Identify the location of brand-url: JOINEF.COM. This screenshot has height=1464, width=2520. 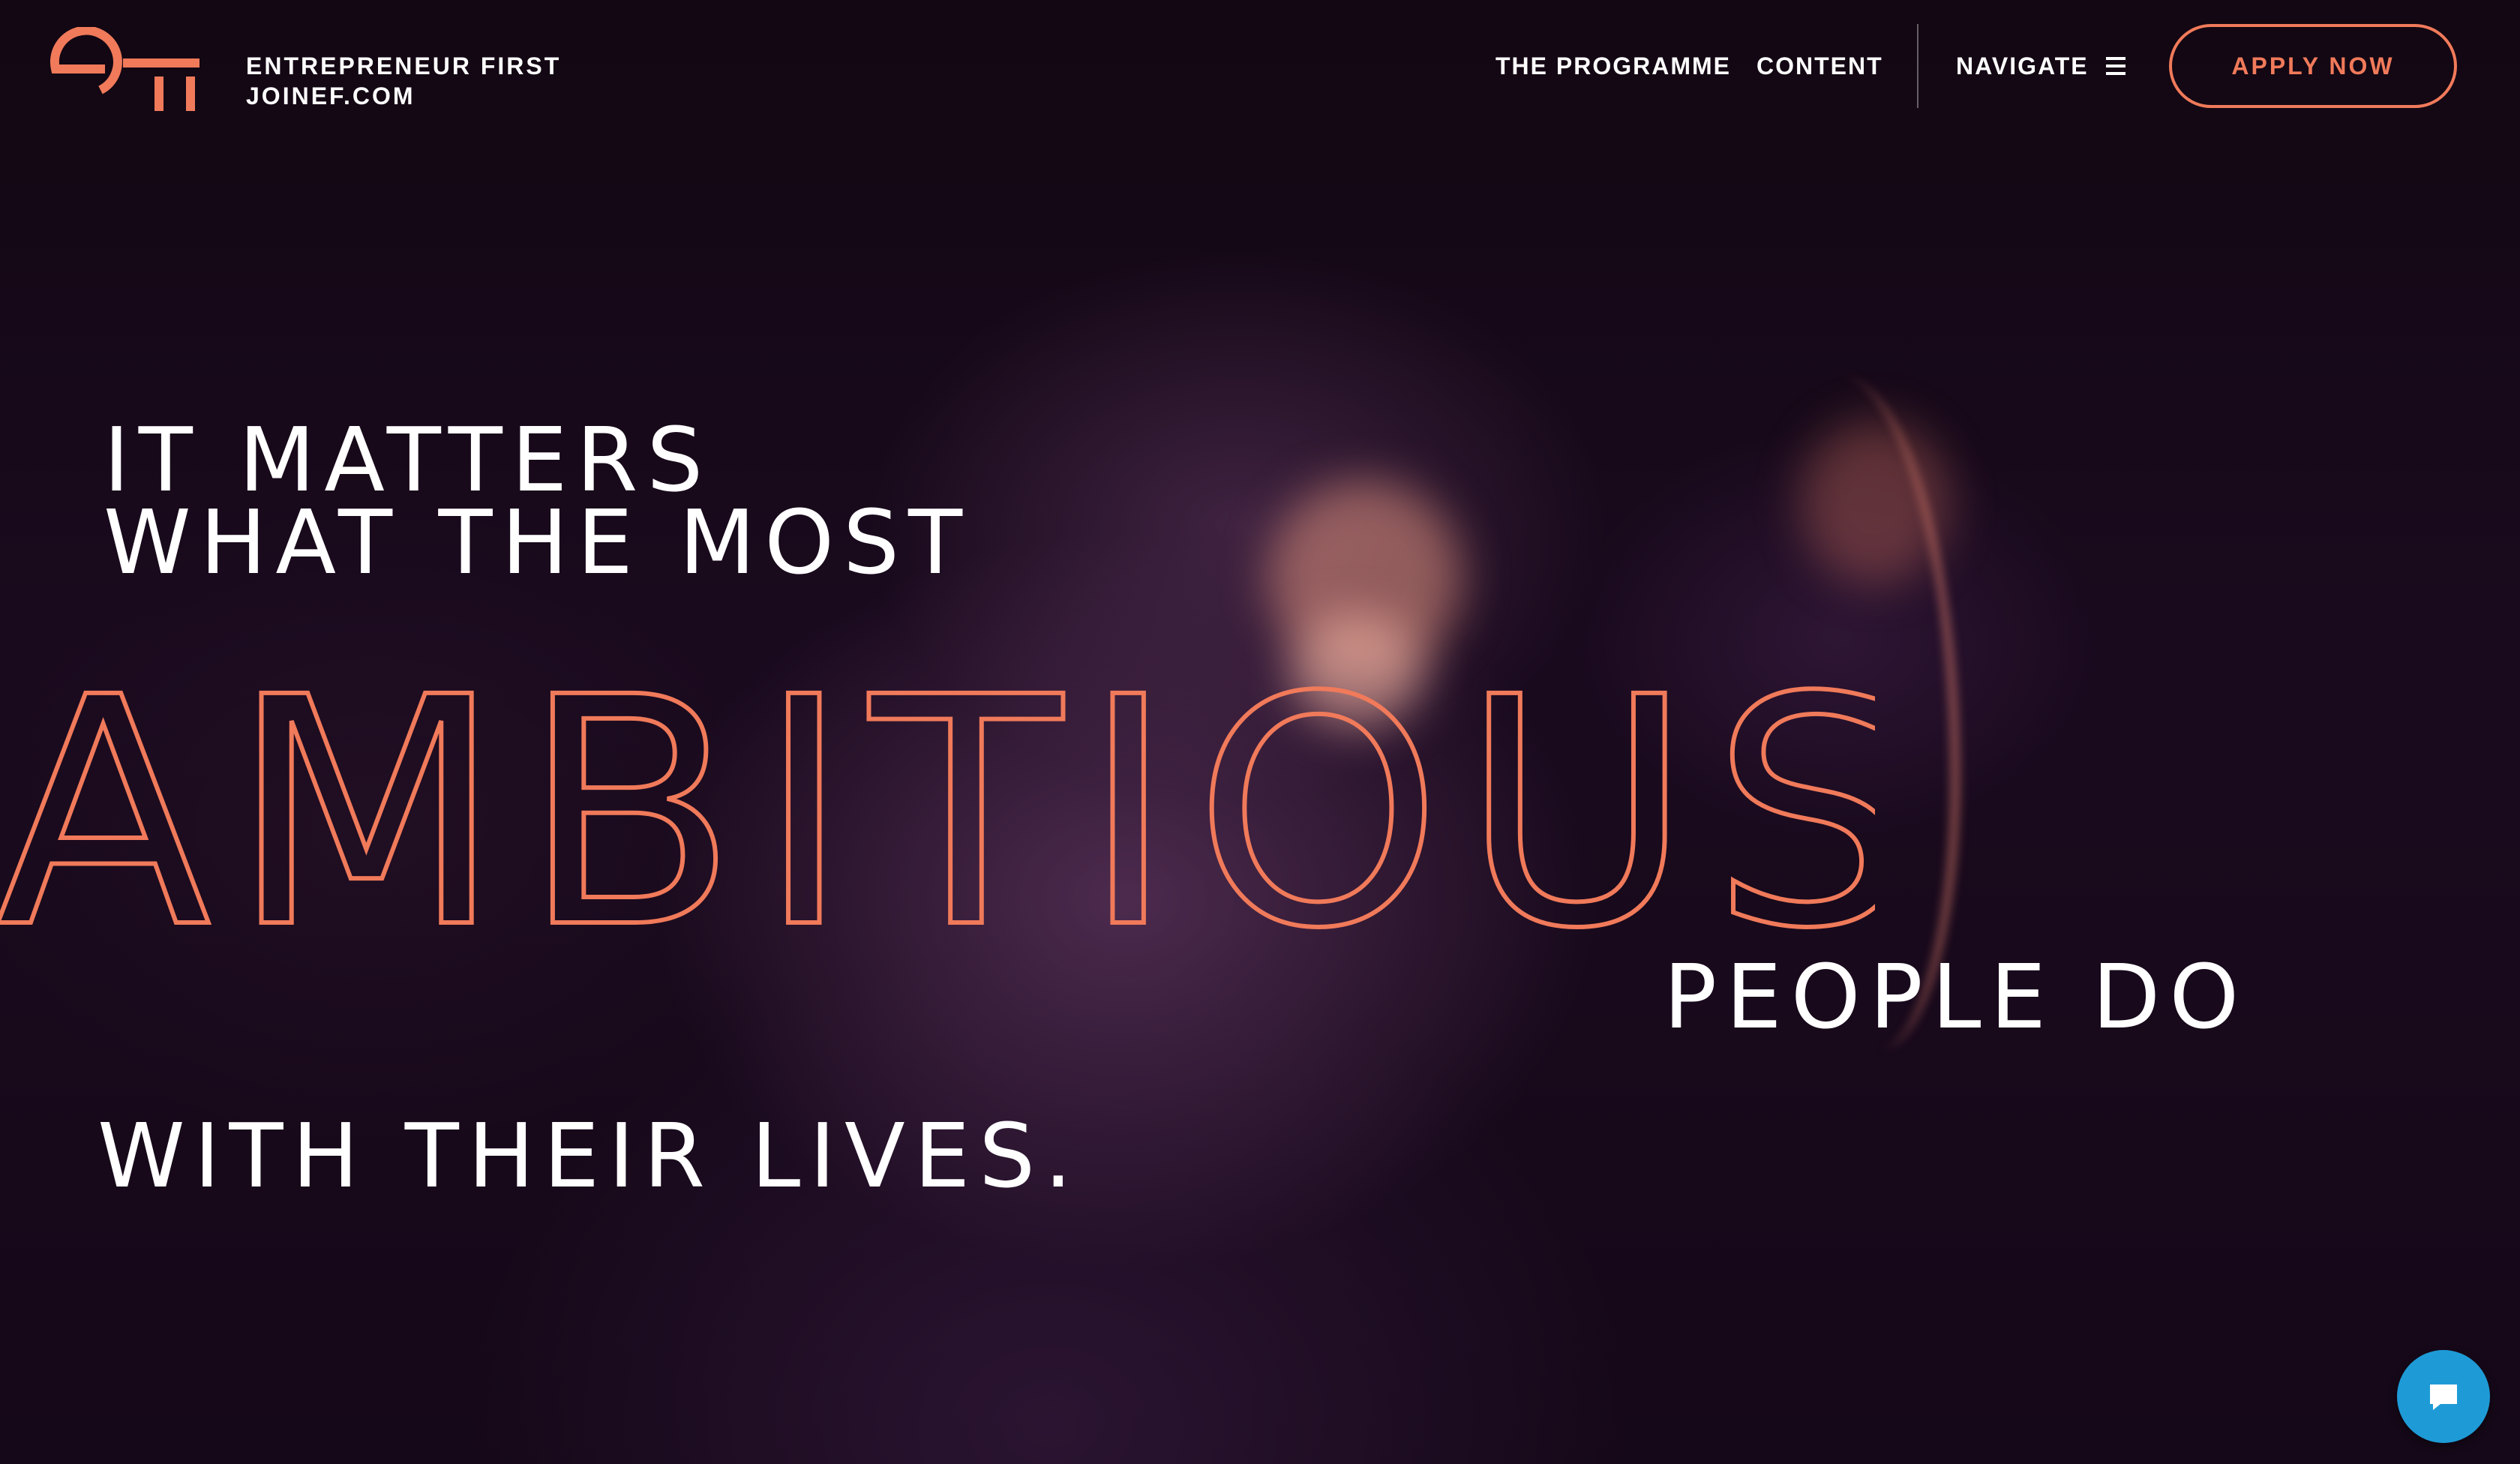
(331, 96).